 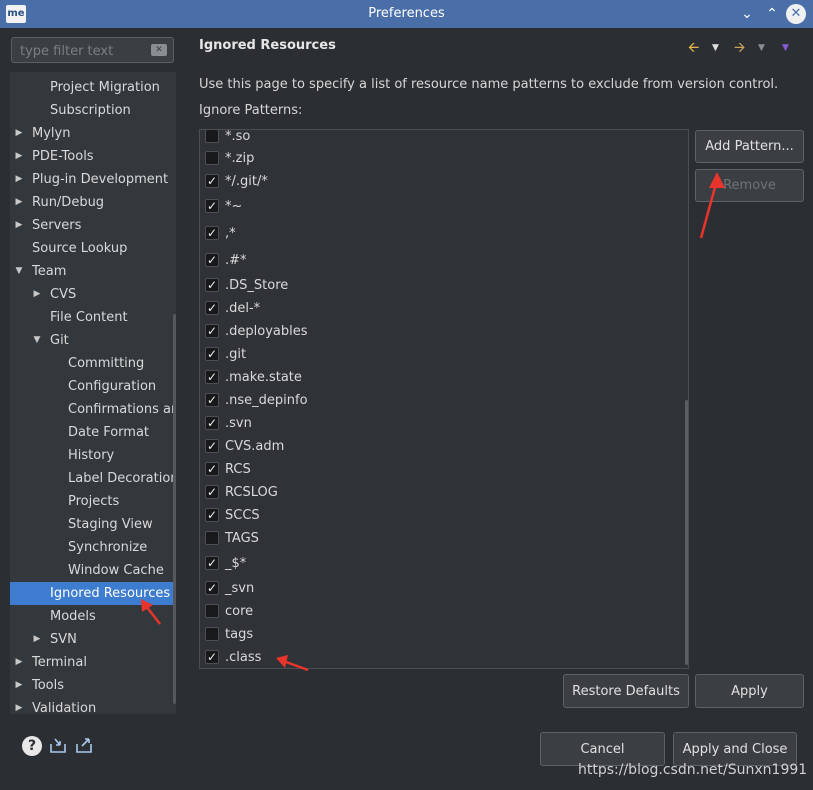 What do you see at coordinates (796, 14) in the screenshot?
I see `close-icon: ✕` at bounding box center [796, 14].